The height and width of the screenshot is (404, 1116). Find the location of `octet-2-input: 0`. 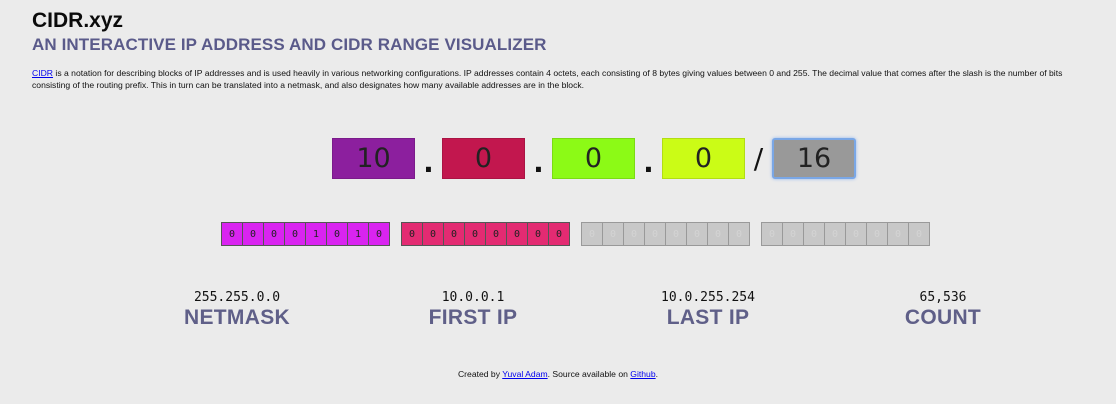

octet-2-input: 0 is located at coordinates (483, 158).